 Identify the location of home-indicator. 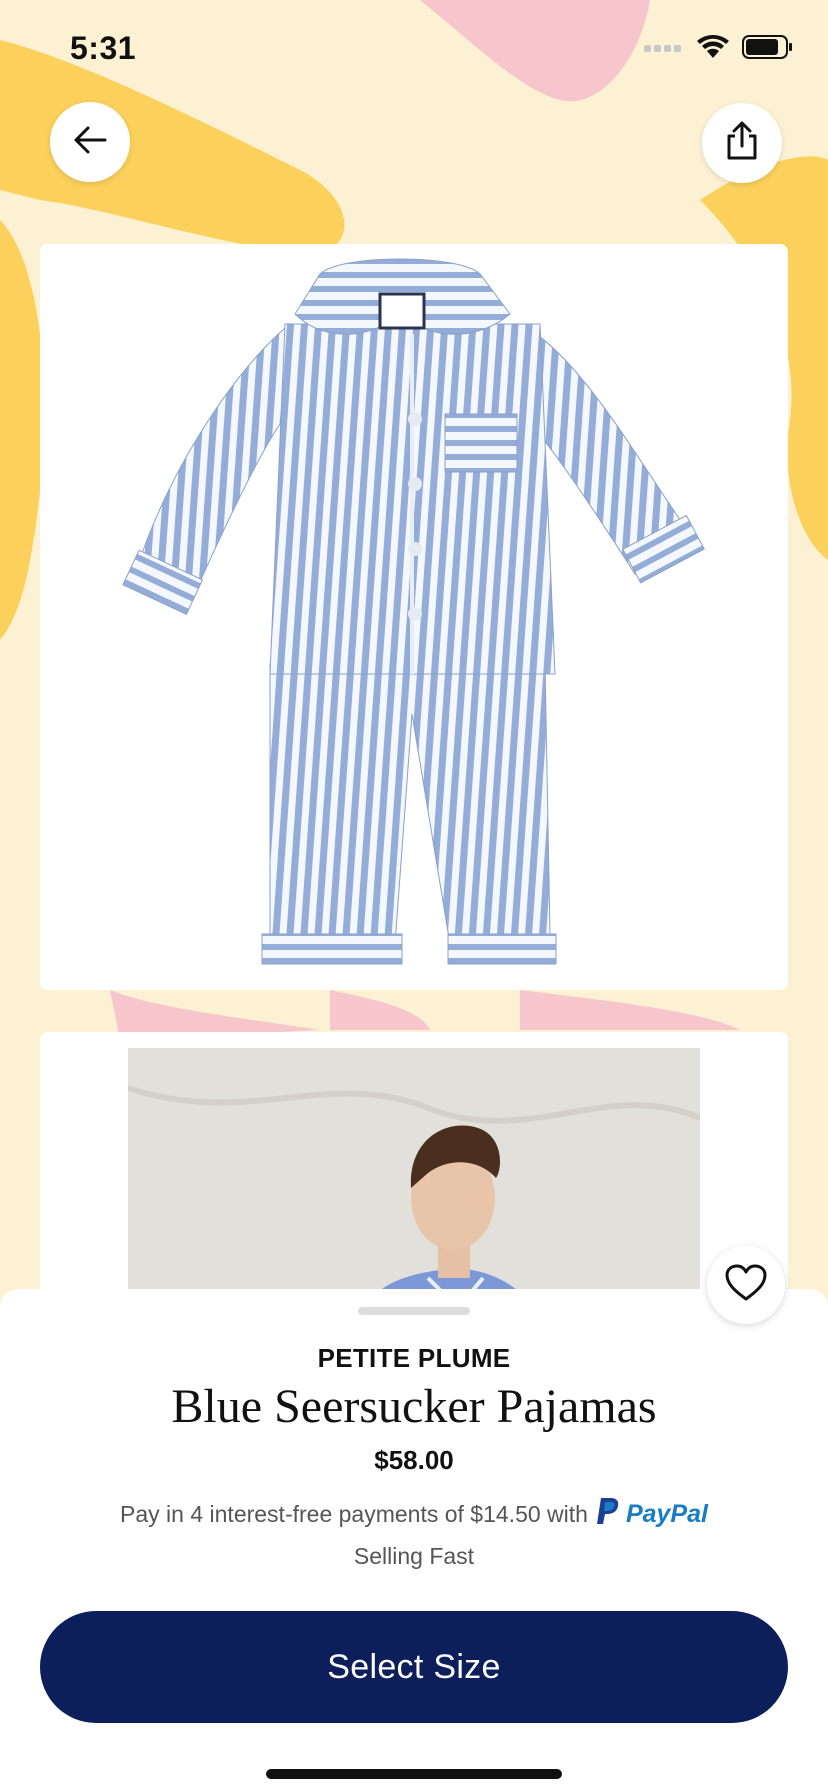
(414, 1774).